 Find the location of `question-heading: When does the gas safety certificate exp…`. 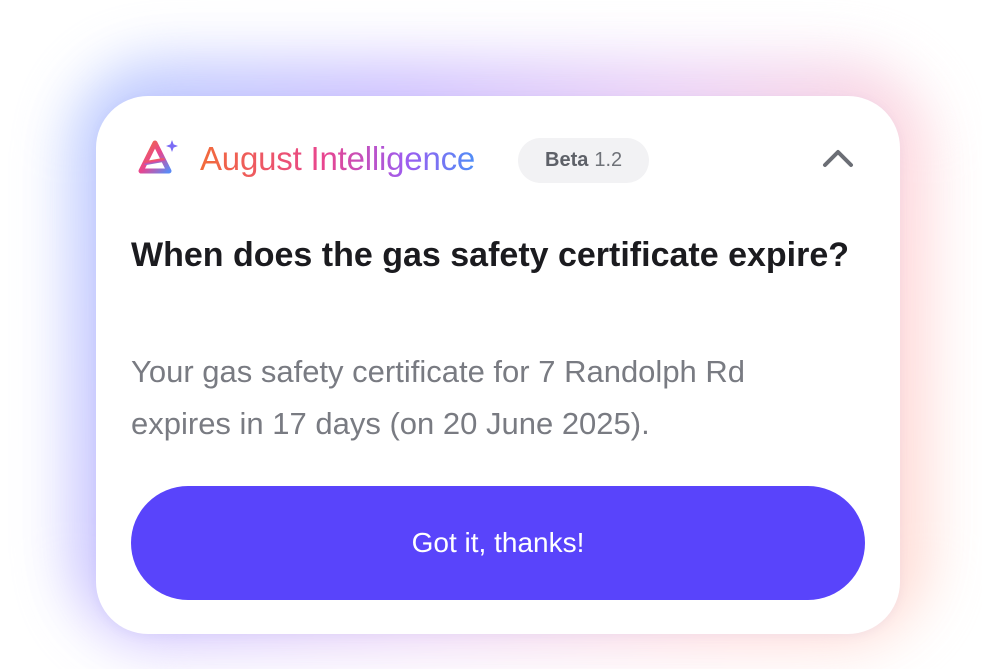

question-heading: When does the gas safety certificate exp… is located at coordinates (490, 255).